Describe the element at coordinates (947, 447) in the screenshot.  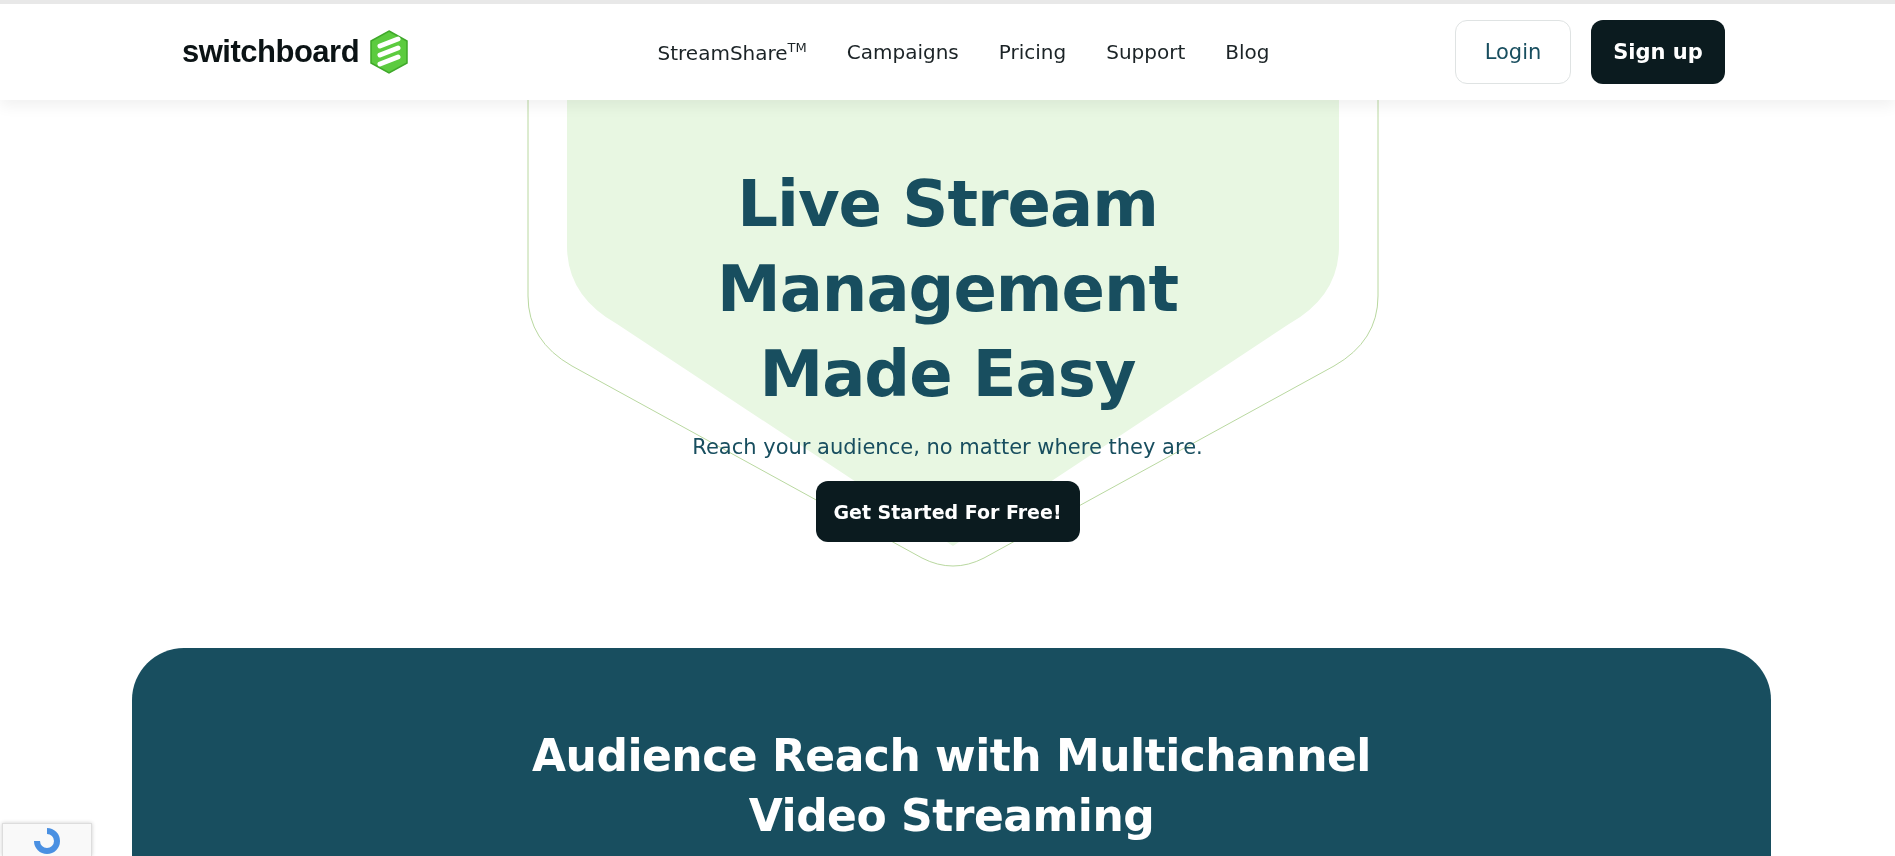
I see `hero-subtitle: Reach your audience, no matter where they are.` at that location.